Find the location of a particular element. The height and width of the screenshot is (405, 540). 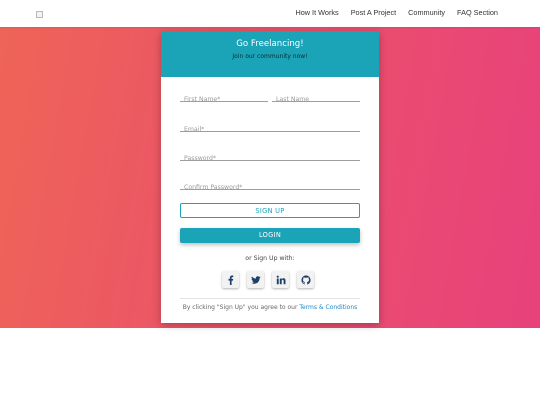

social-signup-buttons is located at coordinates (268, 279).